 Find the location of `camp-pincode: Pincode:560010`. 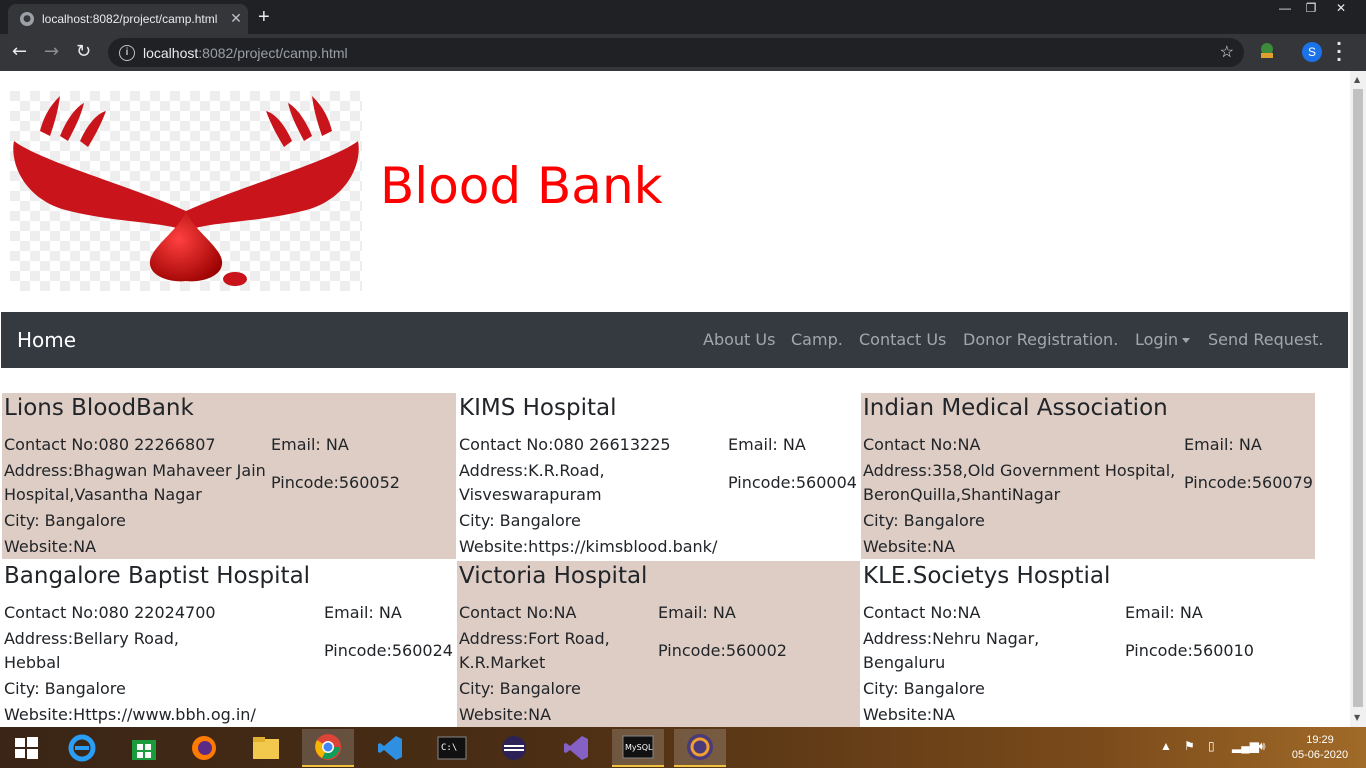

camp-pincode: Pincode:560010 is located at coordinates (1189, 650).